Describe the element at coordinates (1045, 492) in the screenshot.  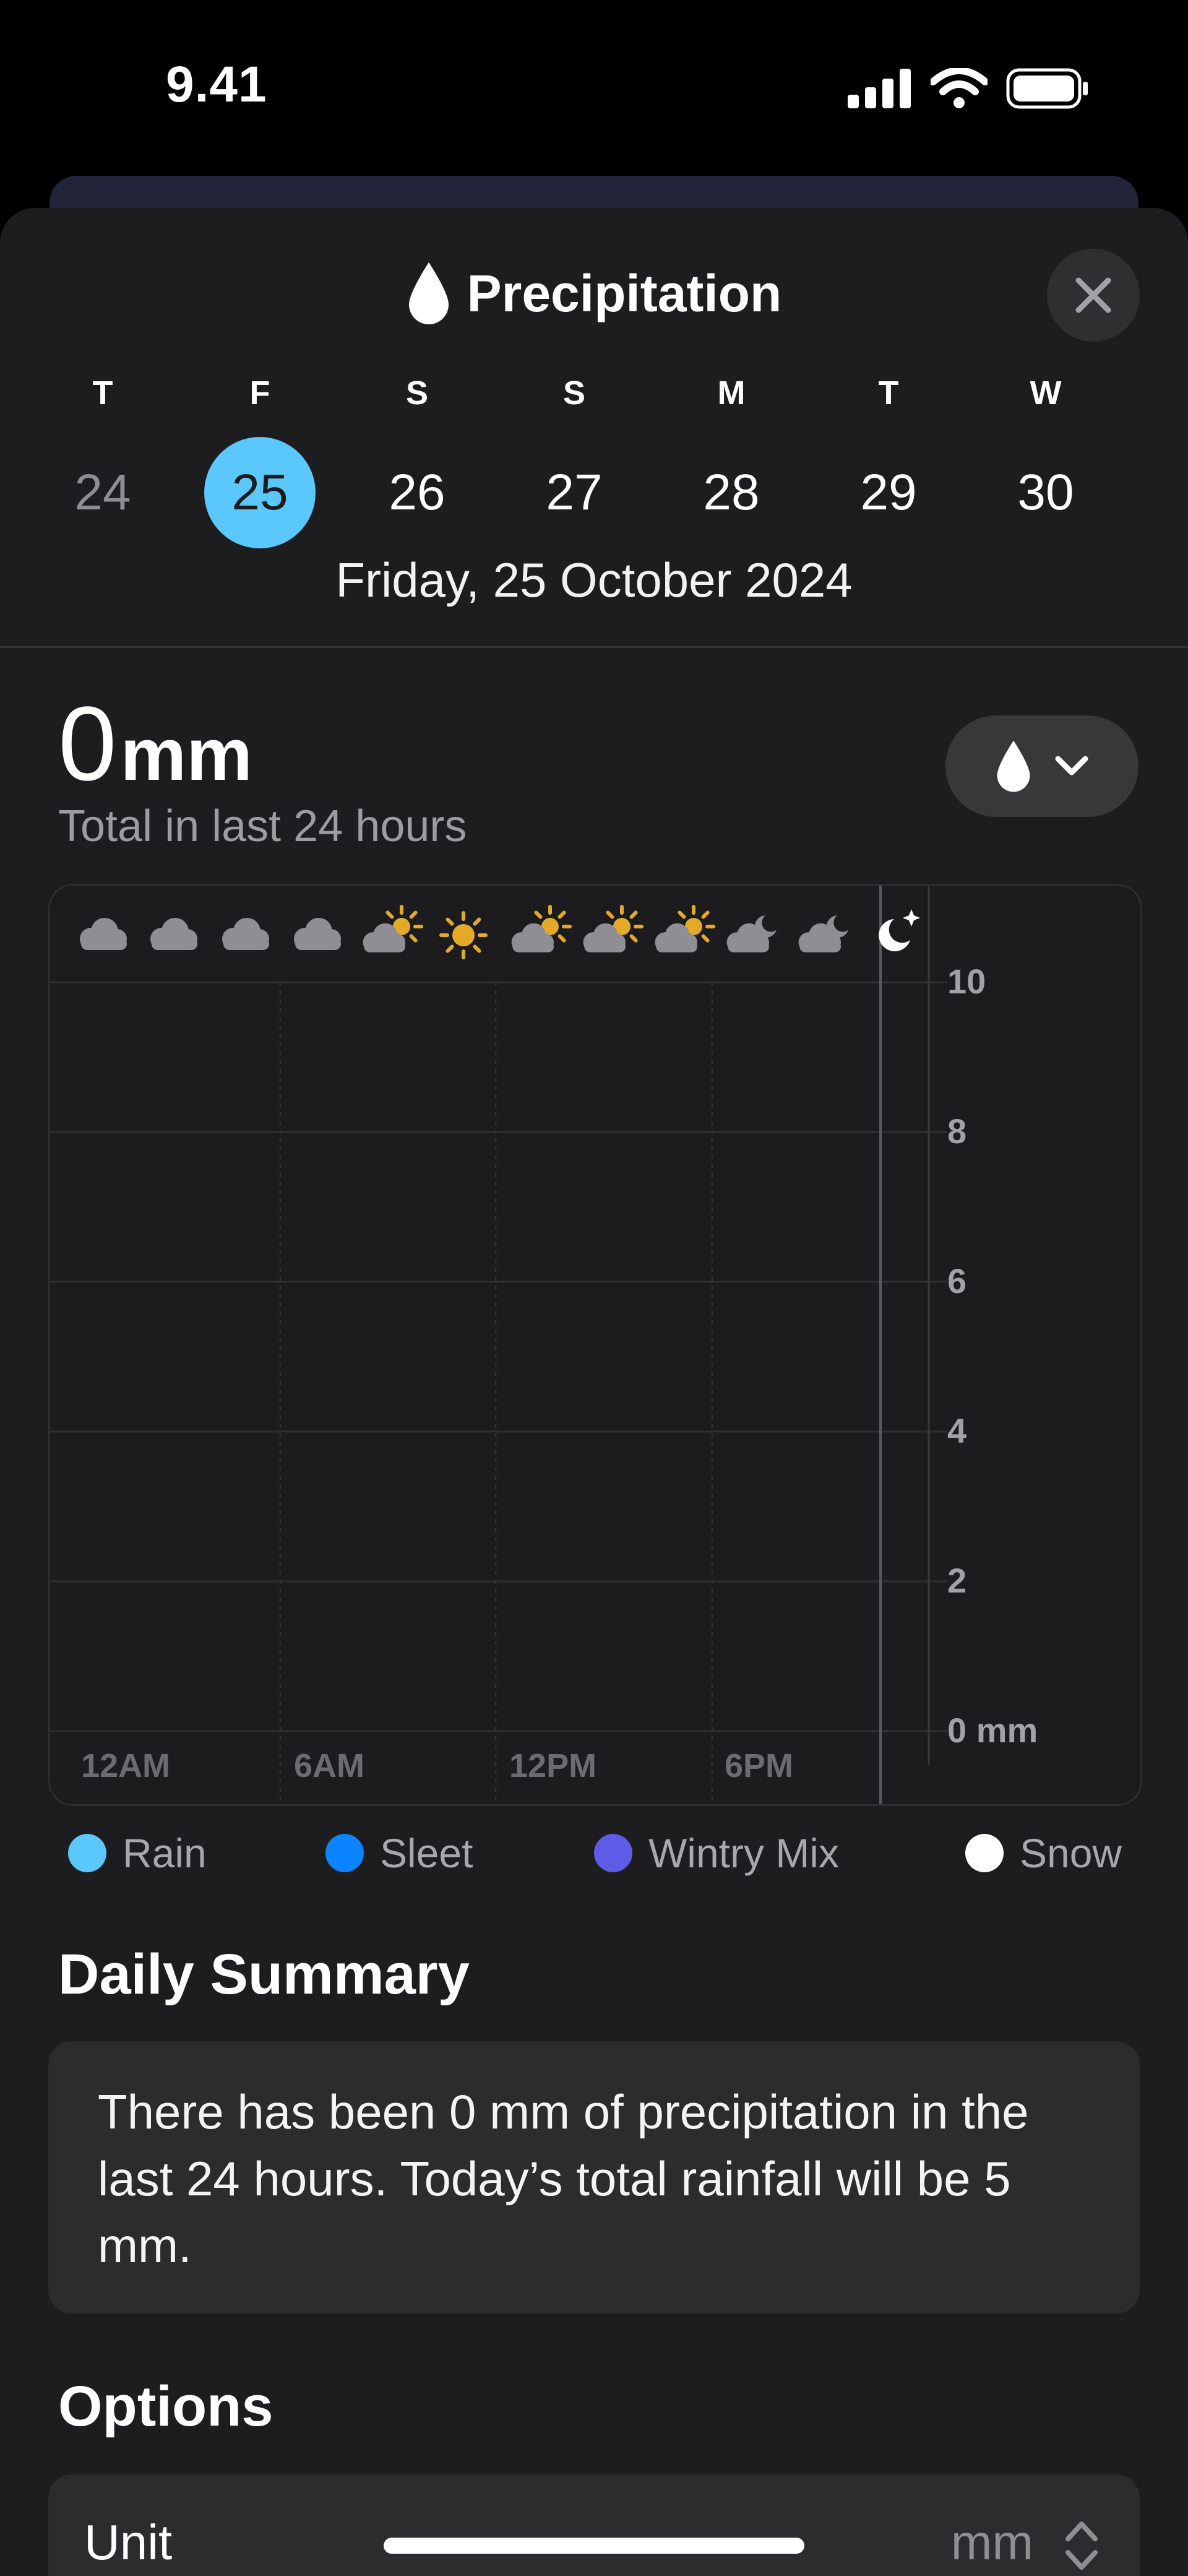
I see `date-30: 30` at that location.